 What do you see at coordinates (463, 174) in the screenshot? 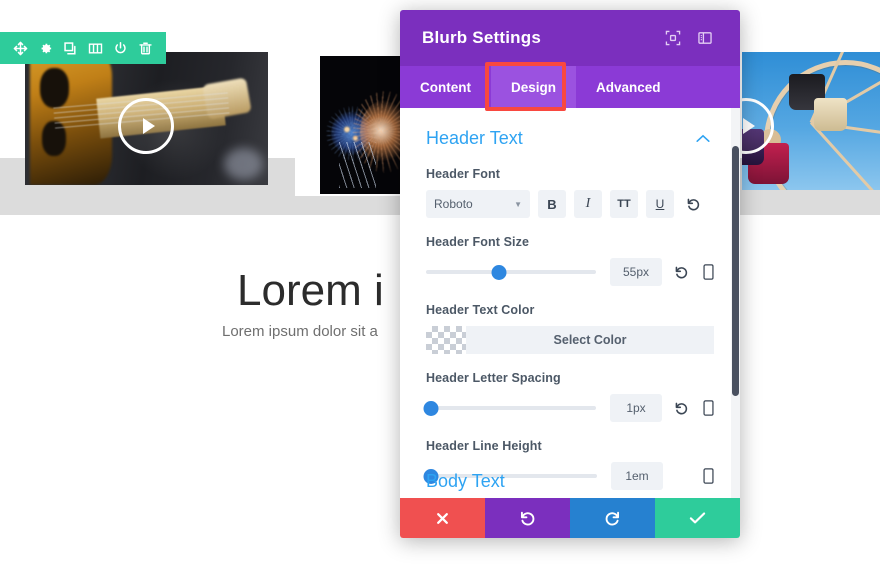
I see `label-header-font: Header Font` at bounding box center [463, 174].